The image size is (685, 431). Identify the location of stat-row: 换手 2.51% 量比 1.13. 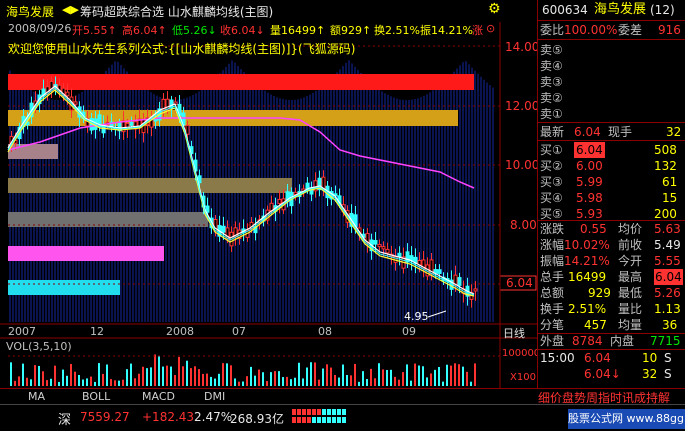
(611, 309).